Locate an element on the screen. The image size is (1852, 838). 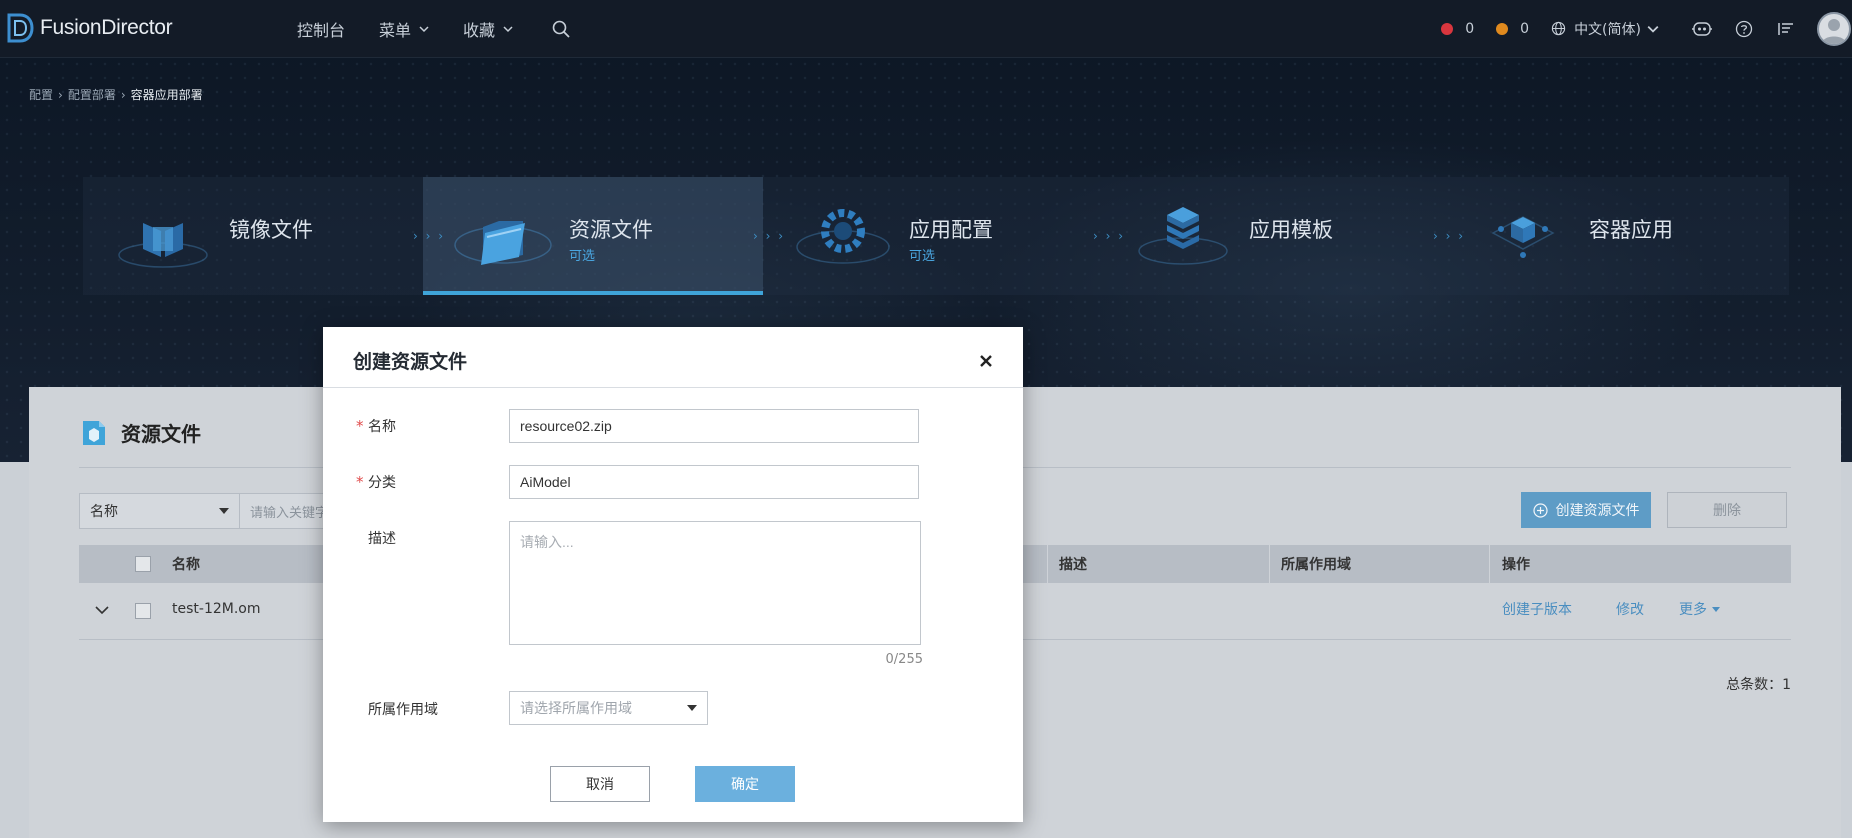
step-app-template: 应用模板 › › › is located at coordinates (1283, 236).